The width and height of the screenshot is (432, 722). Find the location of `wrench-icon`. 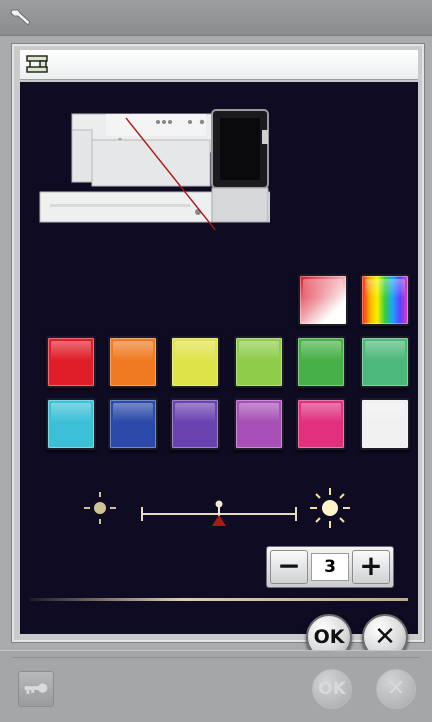

wrench-icon is located at coordinates (21, 18).